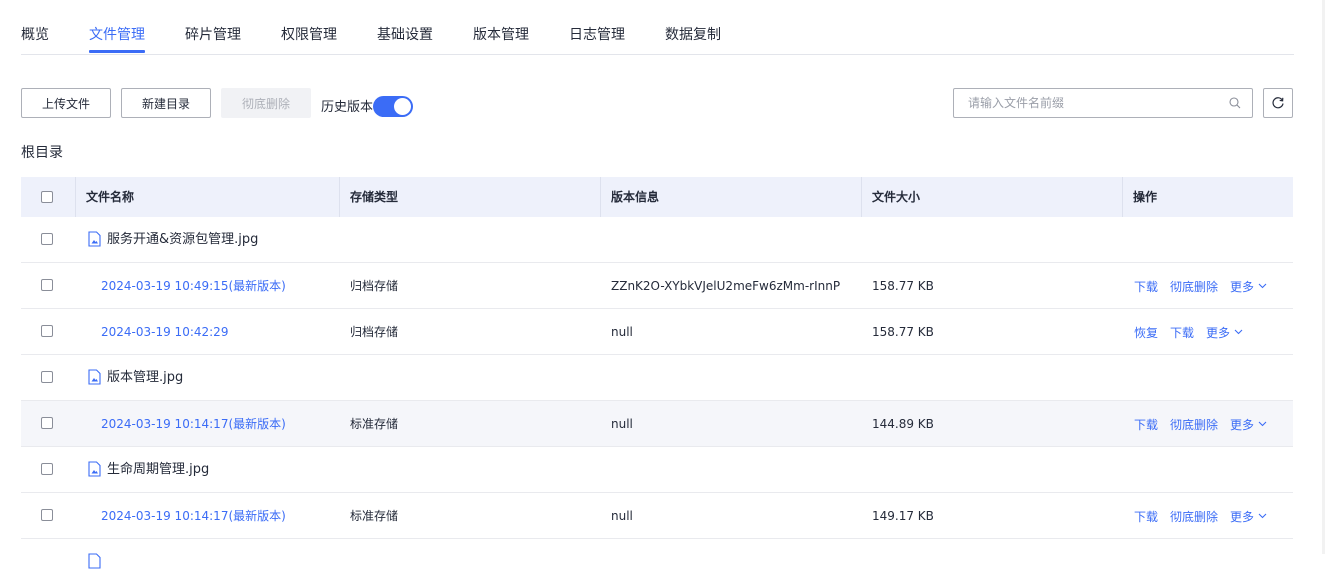  I want to click on breadcrumb: 根目录, so click(42, 153).